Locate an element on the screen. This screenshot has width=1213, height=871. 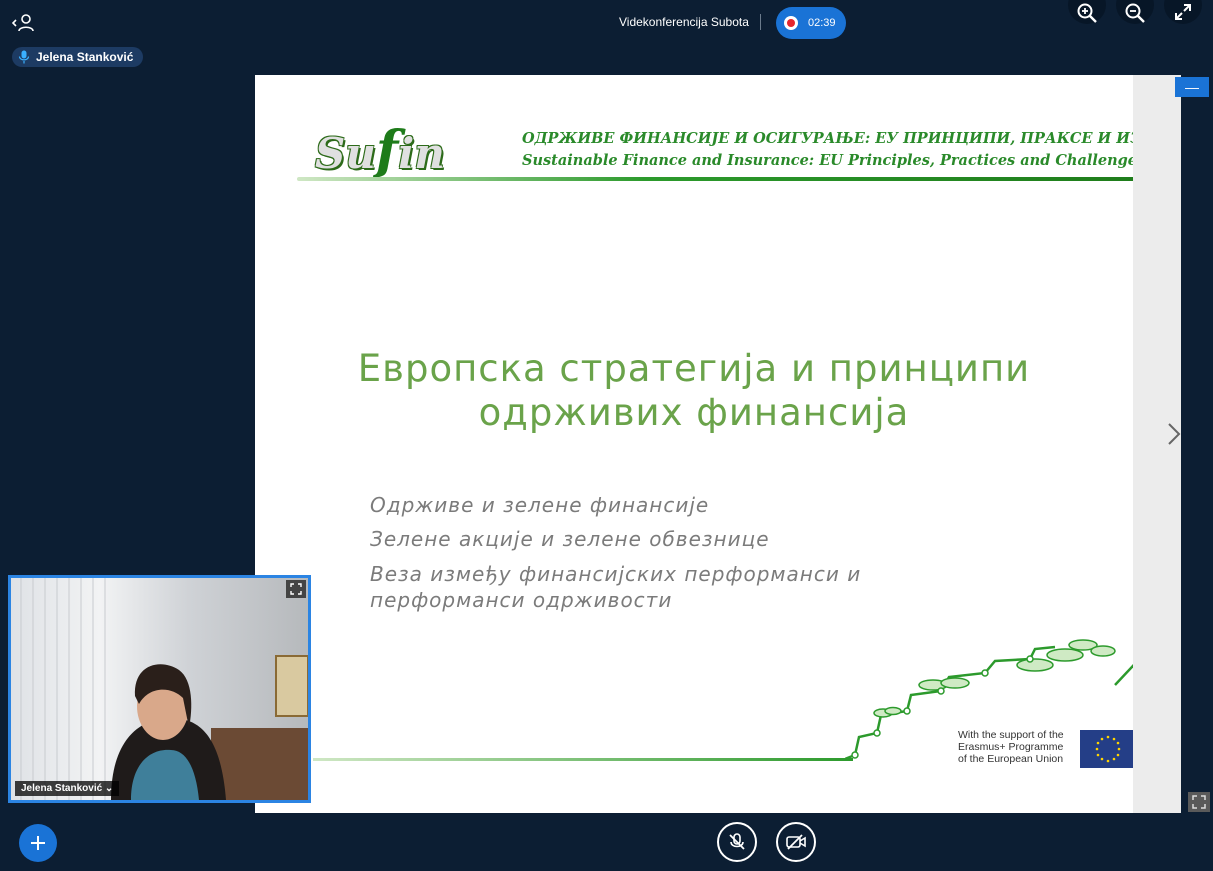
zoom-out-icon is located at coordinates (1135, 13).